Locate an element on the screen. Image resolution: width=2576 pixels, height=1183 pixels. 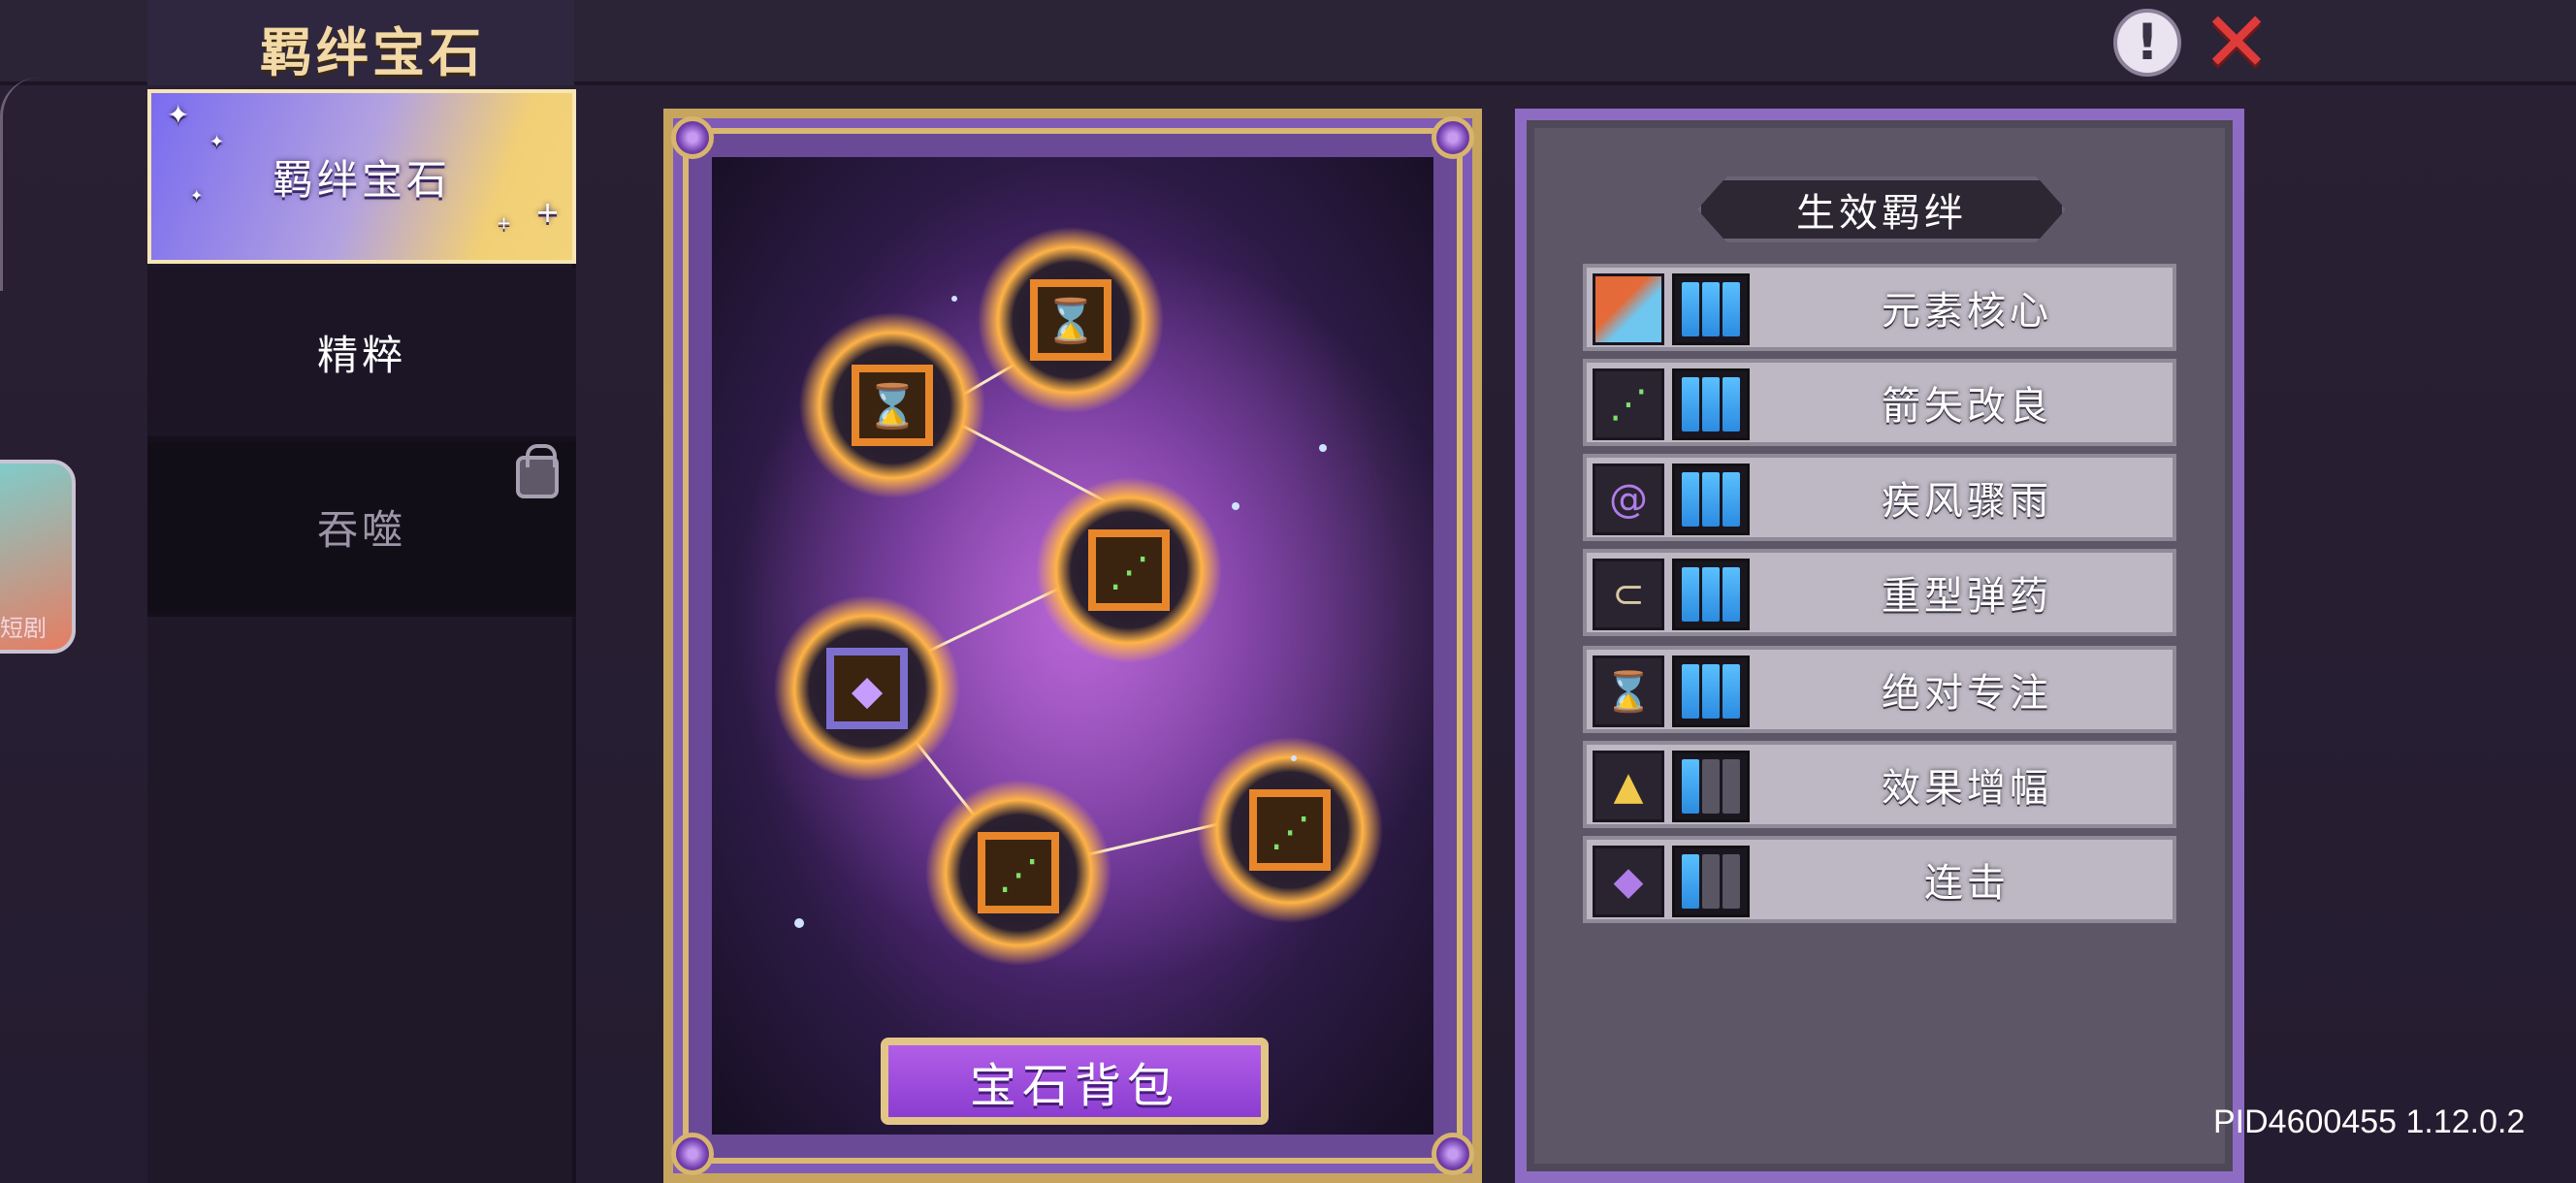
gem-node-crystal: ◆ is located at coordinates (867, 688).